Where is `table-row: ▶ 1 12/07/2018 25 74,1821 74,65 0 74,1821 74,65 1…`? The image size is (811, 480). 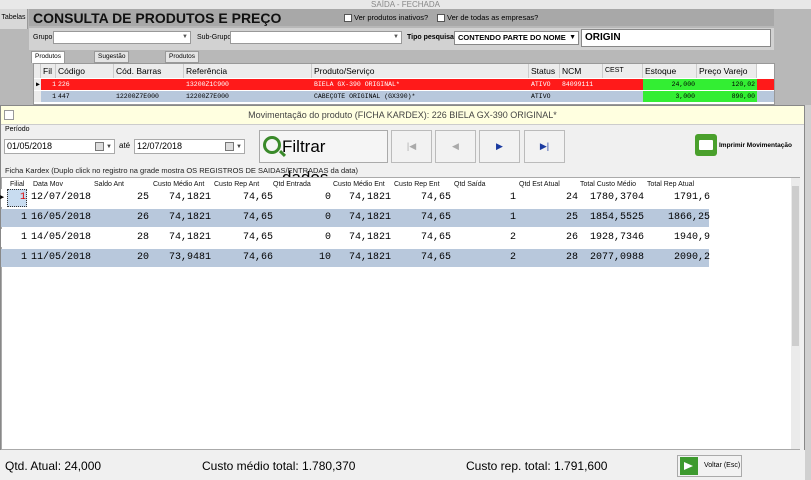
table-row: ▶ 1 12/07/2018 25 74,1821 74,65 0 74,1821 74,65 1… is located at coordinates (355, 198).